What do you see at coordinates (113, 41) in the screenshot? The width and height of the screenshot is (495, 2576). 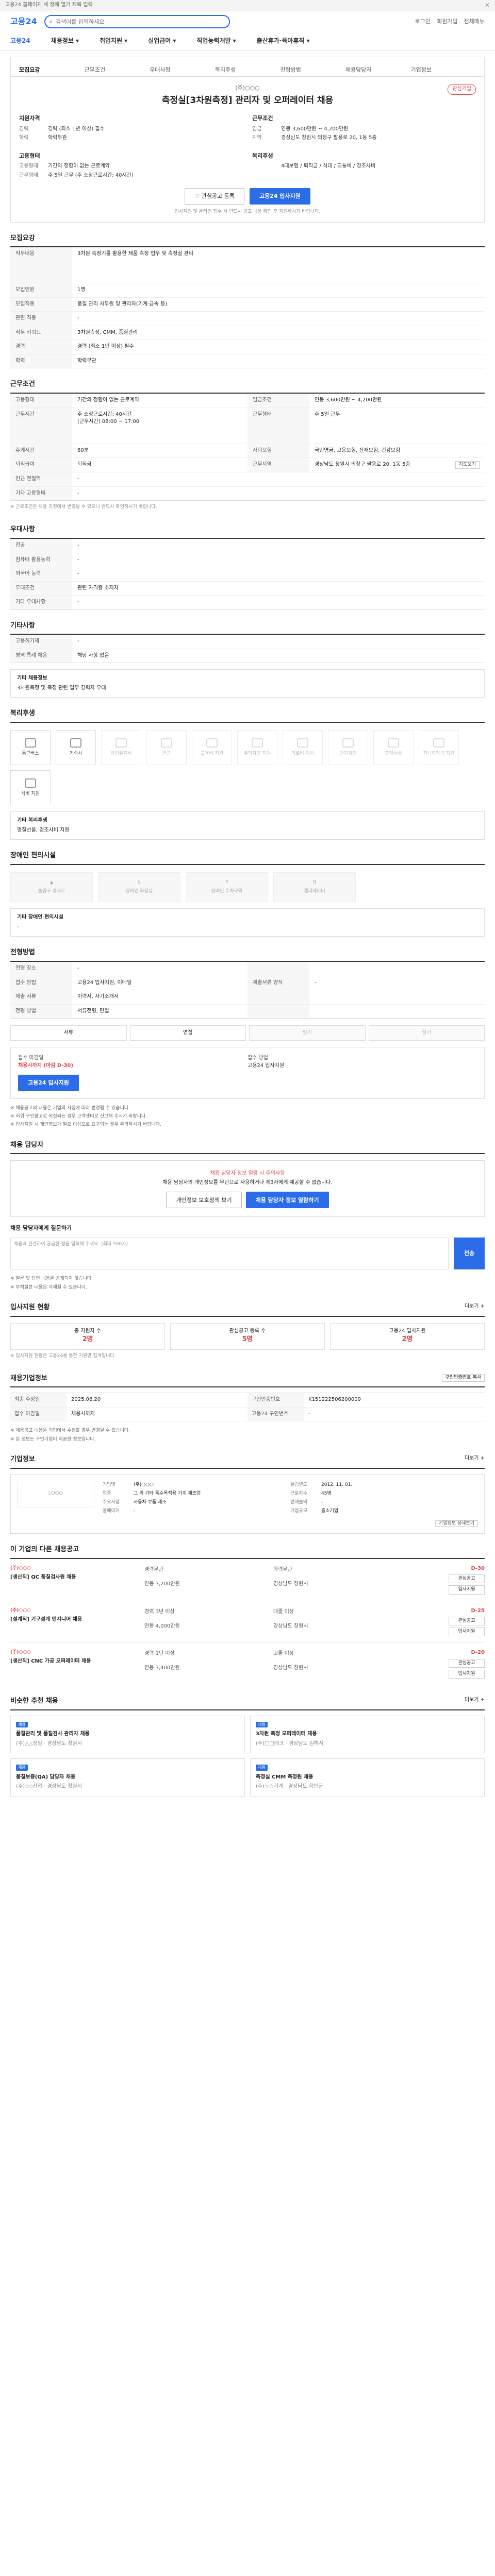 I see `nav-item-support: 취업지원 ▾` at bounding box center [113, 41].